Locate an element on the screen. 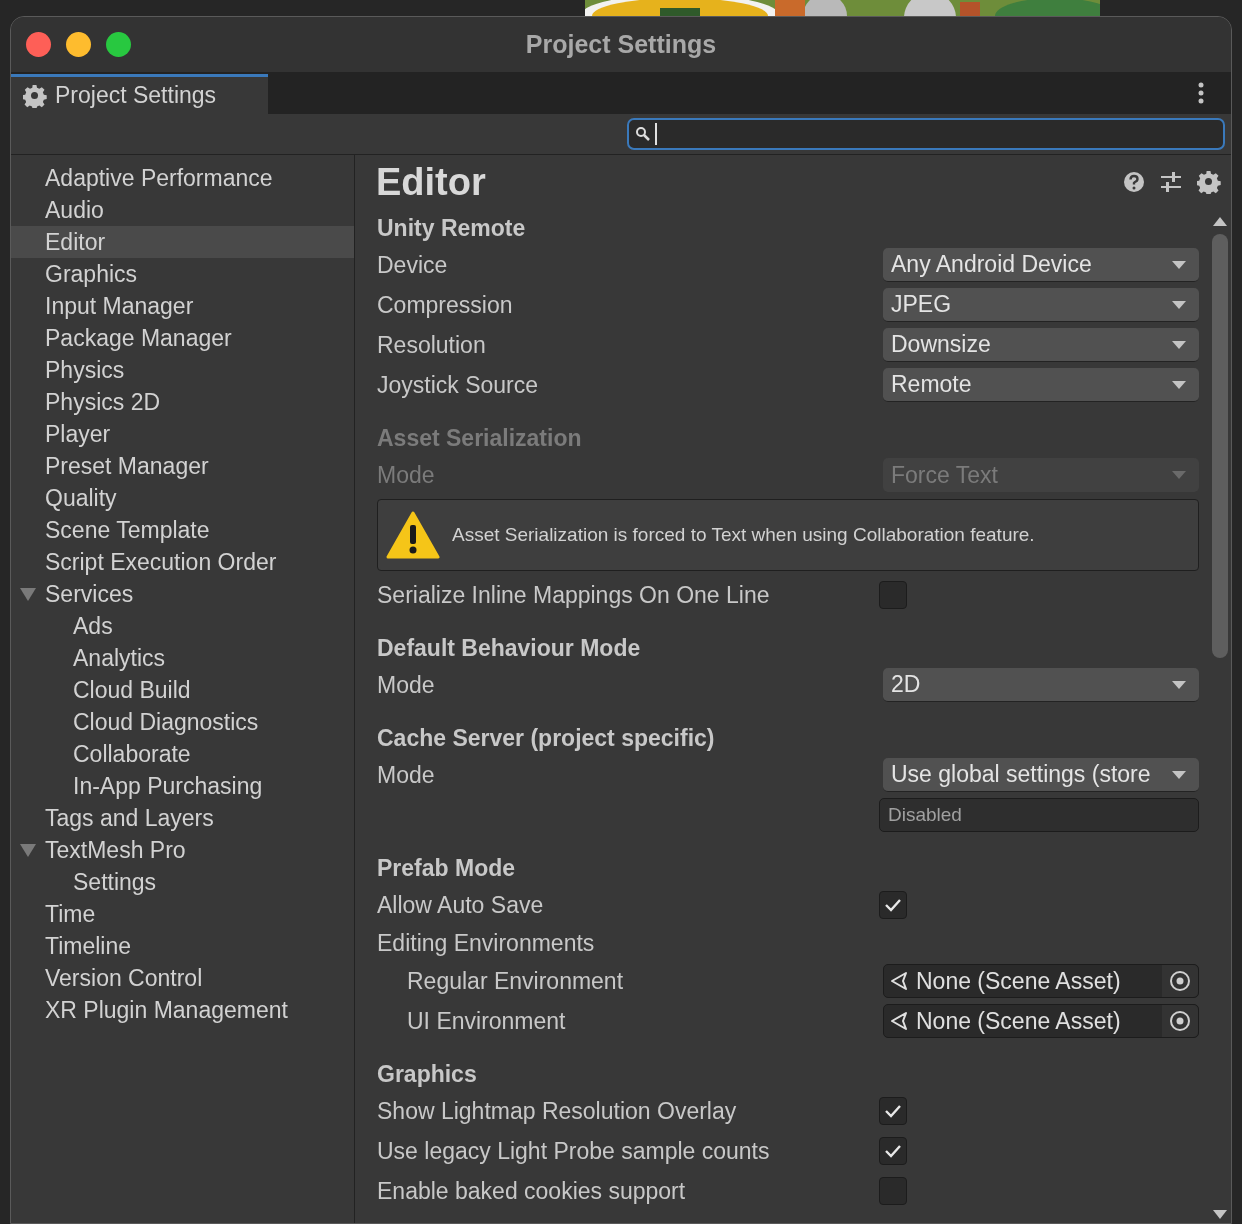 This screenshot has width=1242, height=1224. field-label: Device is located at coordinates (413, 265).